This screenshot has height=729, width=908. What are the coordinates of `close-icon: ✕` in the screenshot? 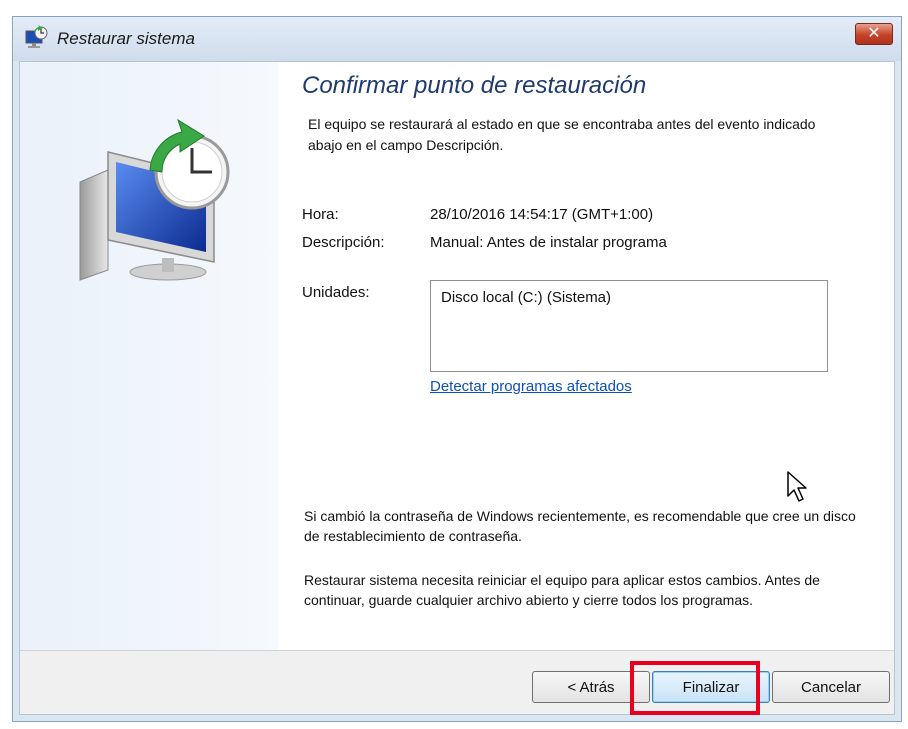 It's located at (874, 33).